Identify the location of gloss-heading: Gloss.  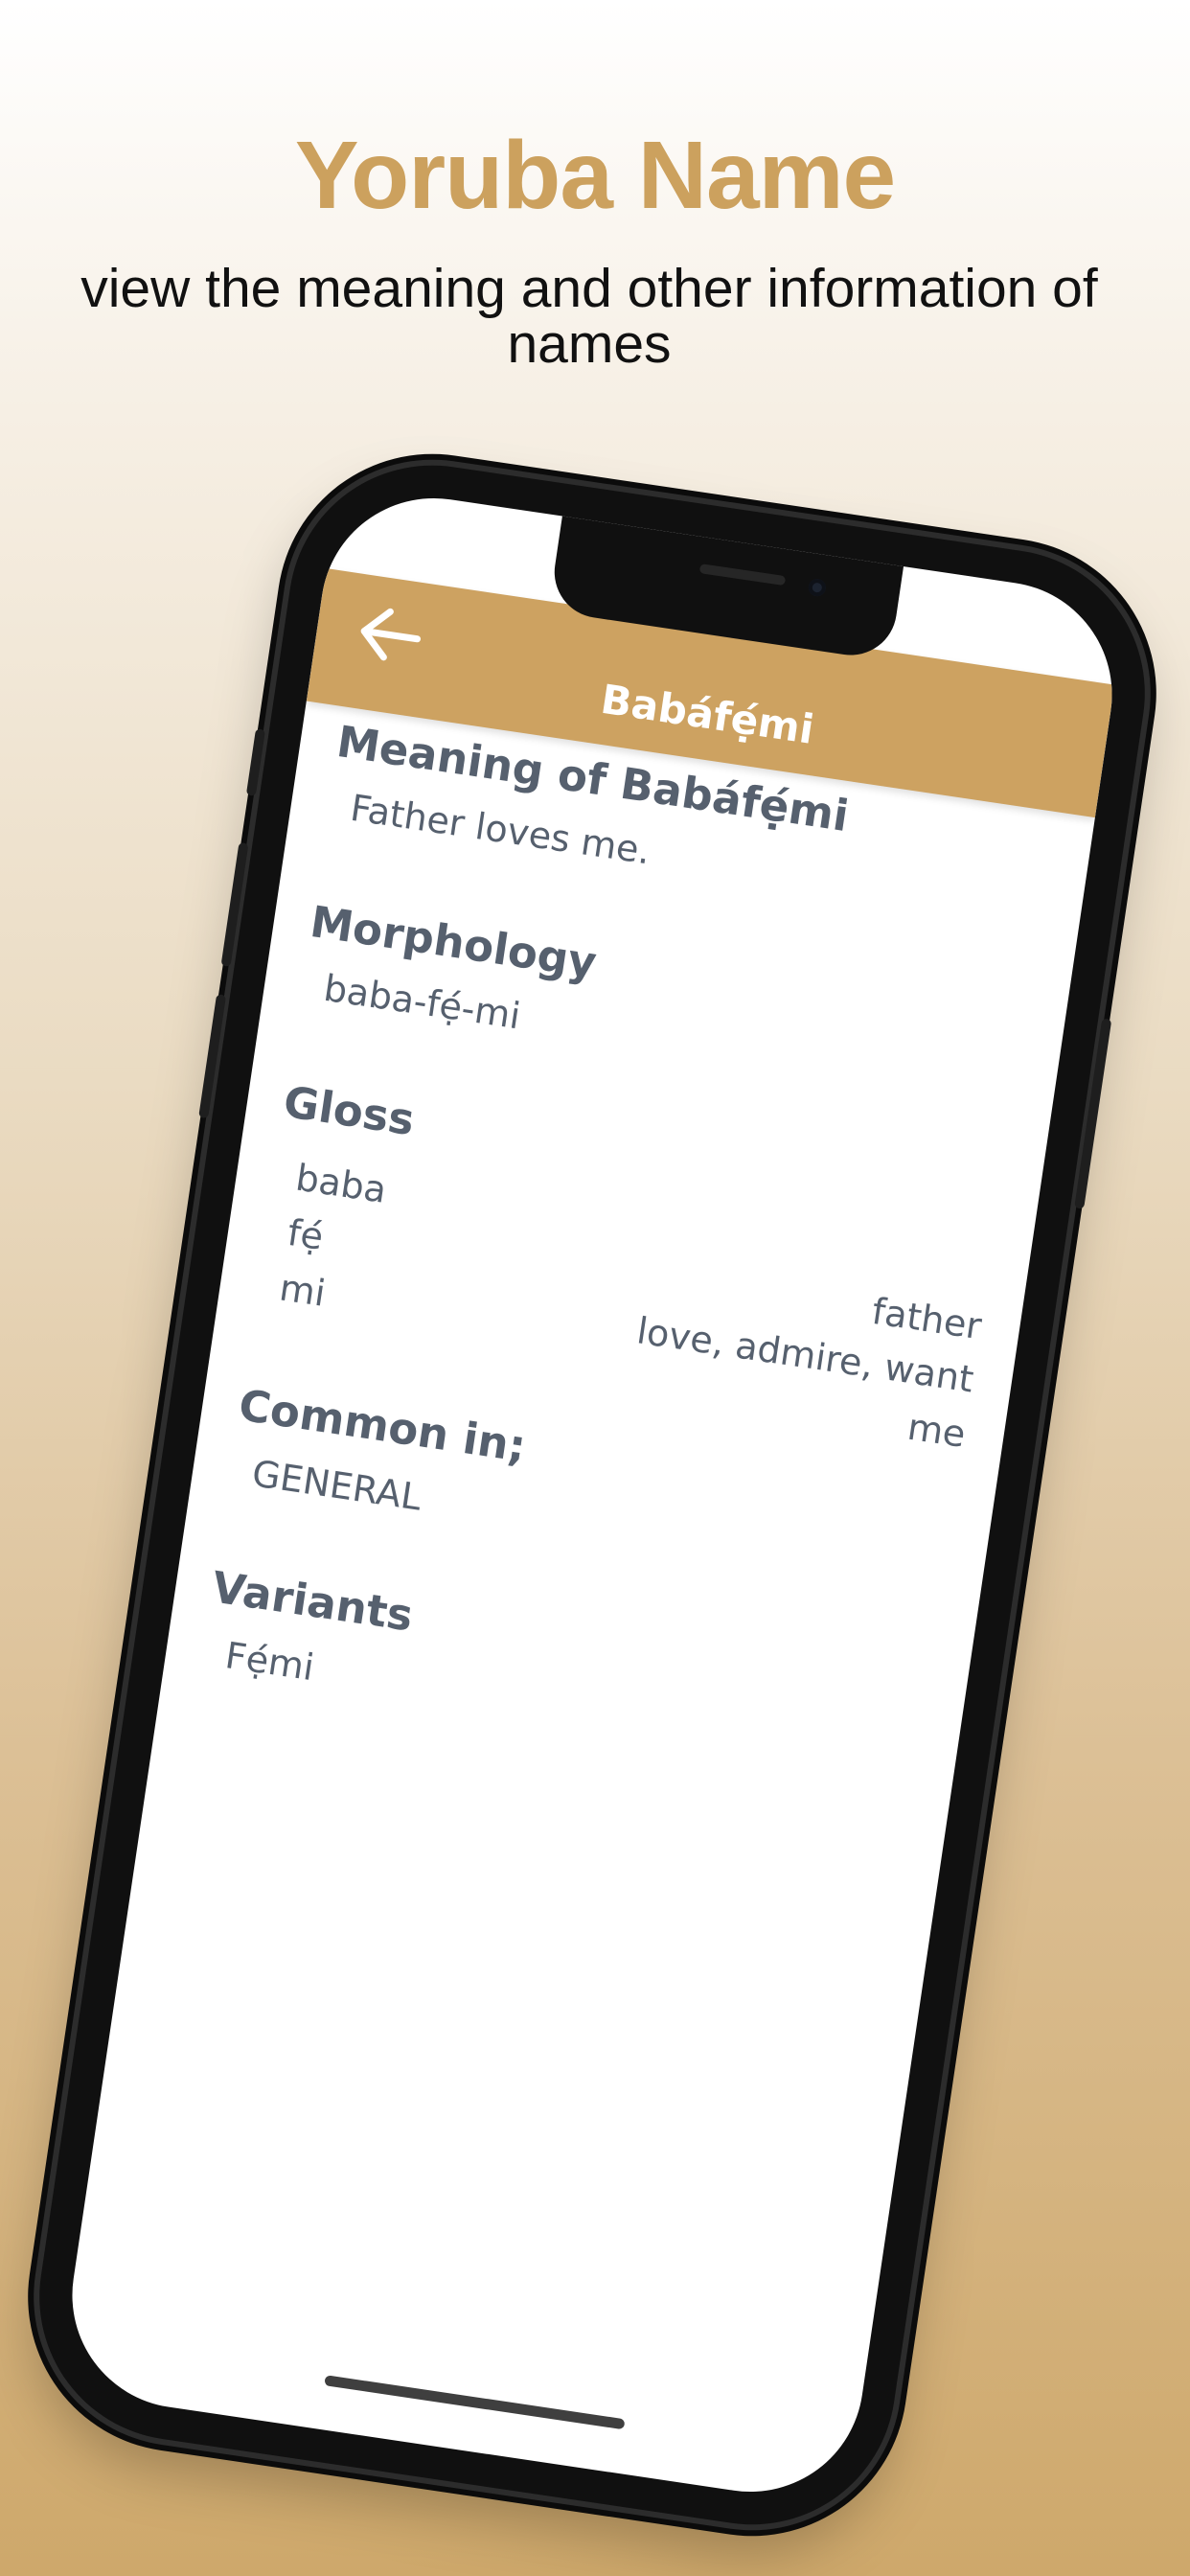
(349, 1110).